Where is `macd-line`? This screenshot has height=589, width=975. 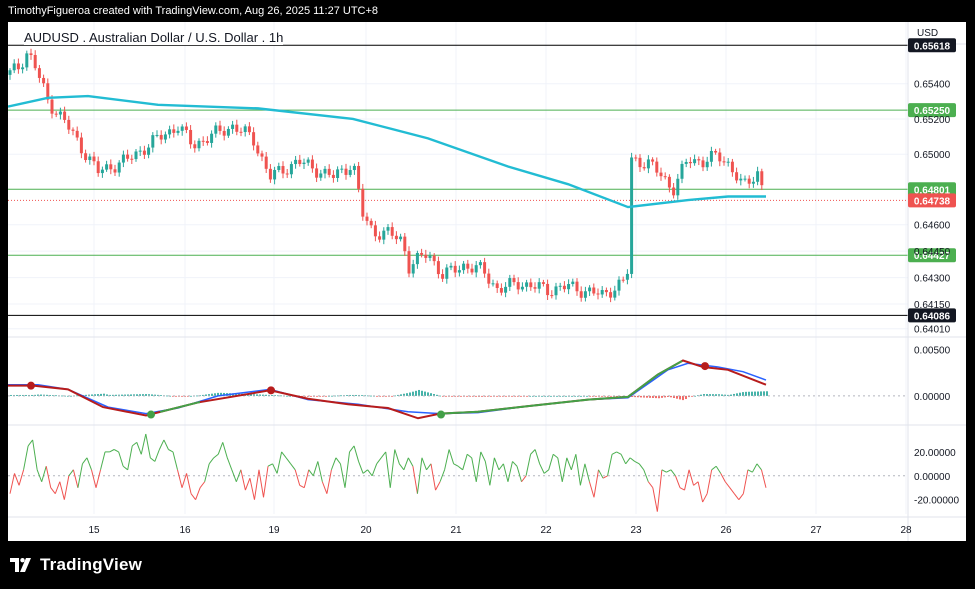
macd-line is located at coordinates (387, 388).